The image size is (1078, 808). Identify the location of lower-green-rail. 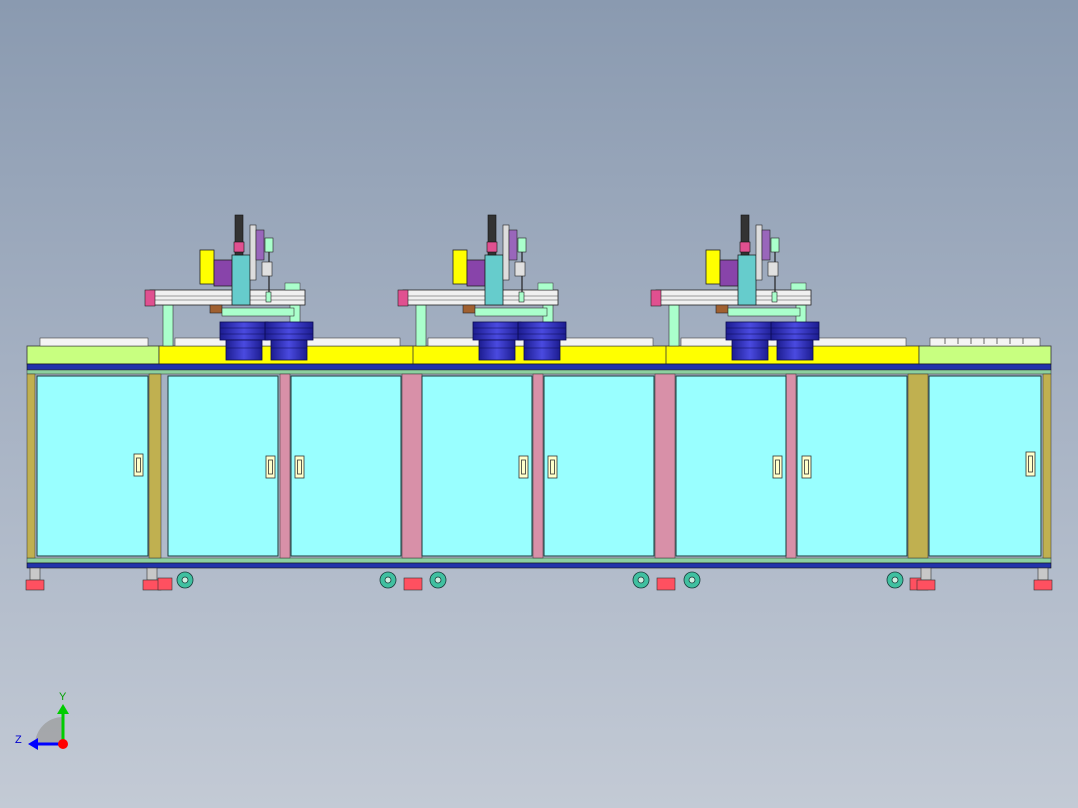
(539, 560).